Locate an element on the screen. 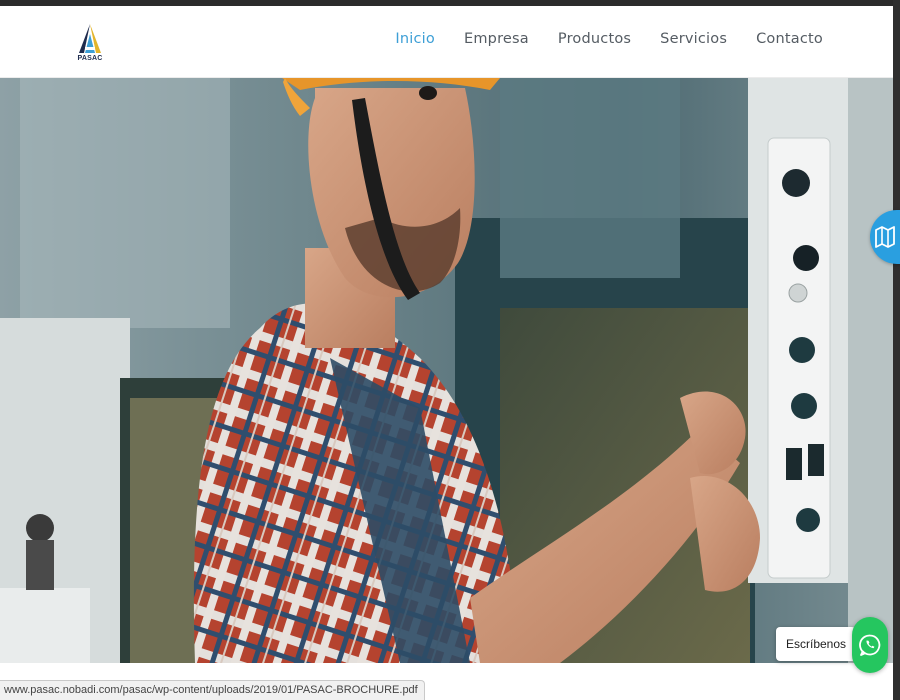 The width and height of the screenshot is (900, 700). map-icon is located at coordinates (885, 237).